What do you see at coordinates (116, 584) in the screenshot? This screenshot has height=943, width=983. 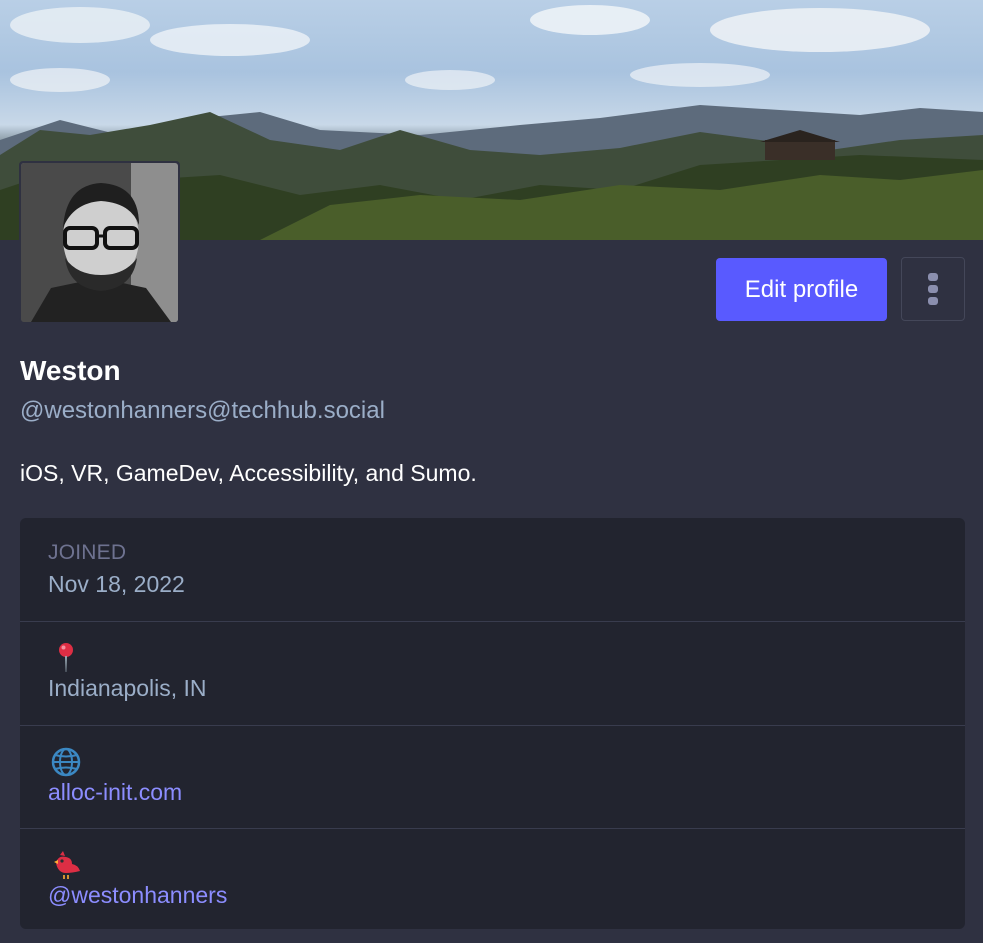 I see `joined-date: Nov 18, 2022` at bounding box center [116, 584].